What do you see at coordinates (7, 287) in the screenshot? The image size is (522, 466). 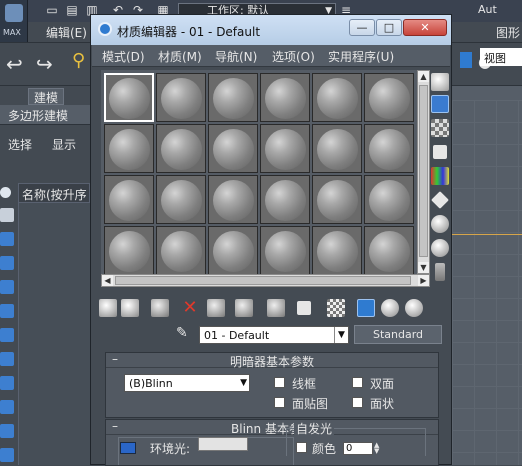 I see `display-cameras-icon` at bounding box center [7, 287].